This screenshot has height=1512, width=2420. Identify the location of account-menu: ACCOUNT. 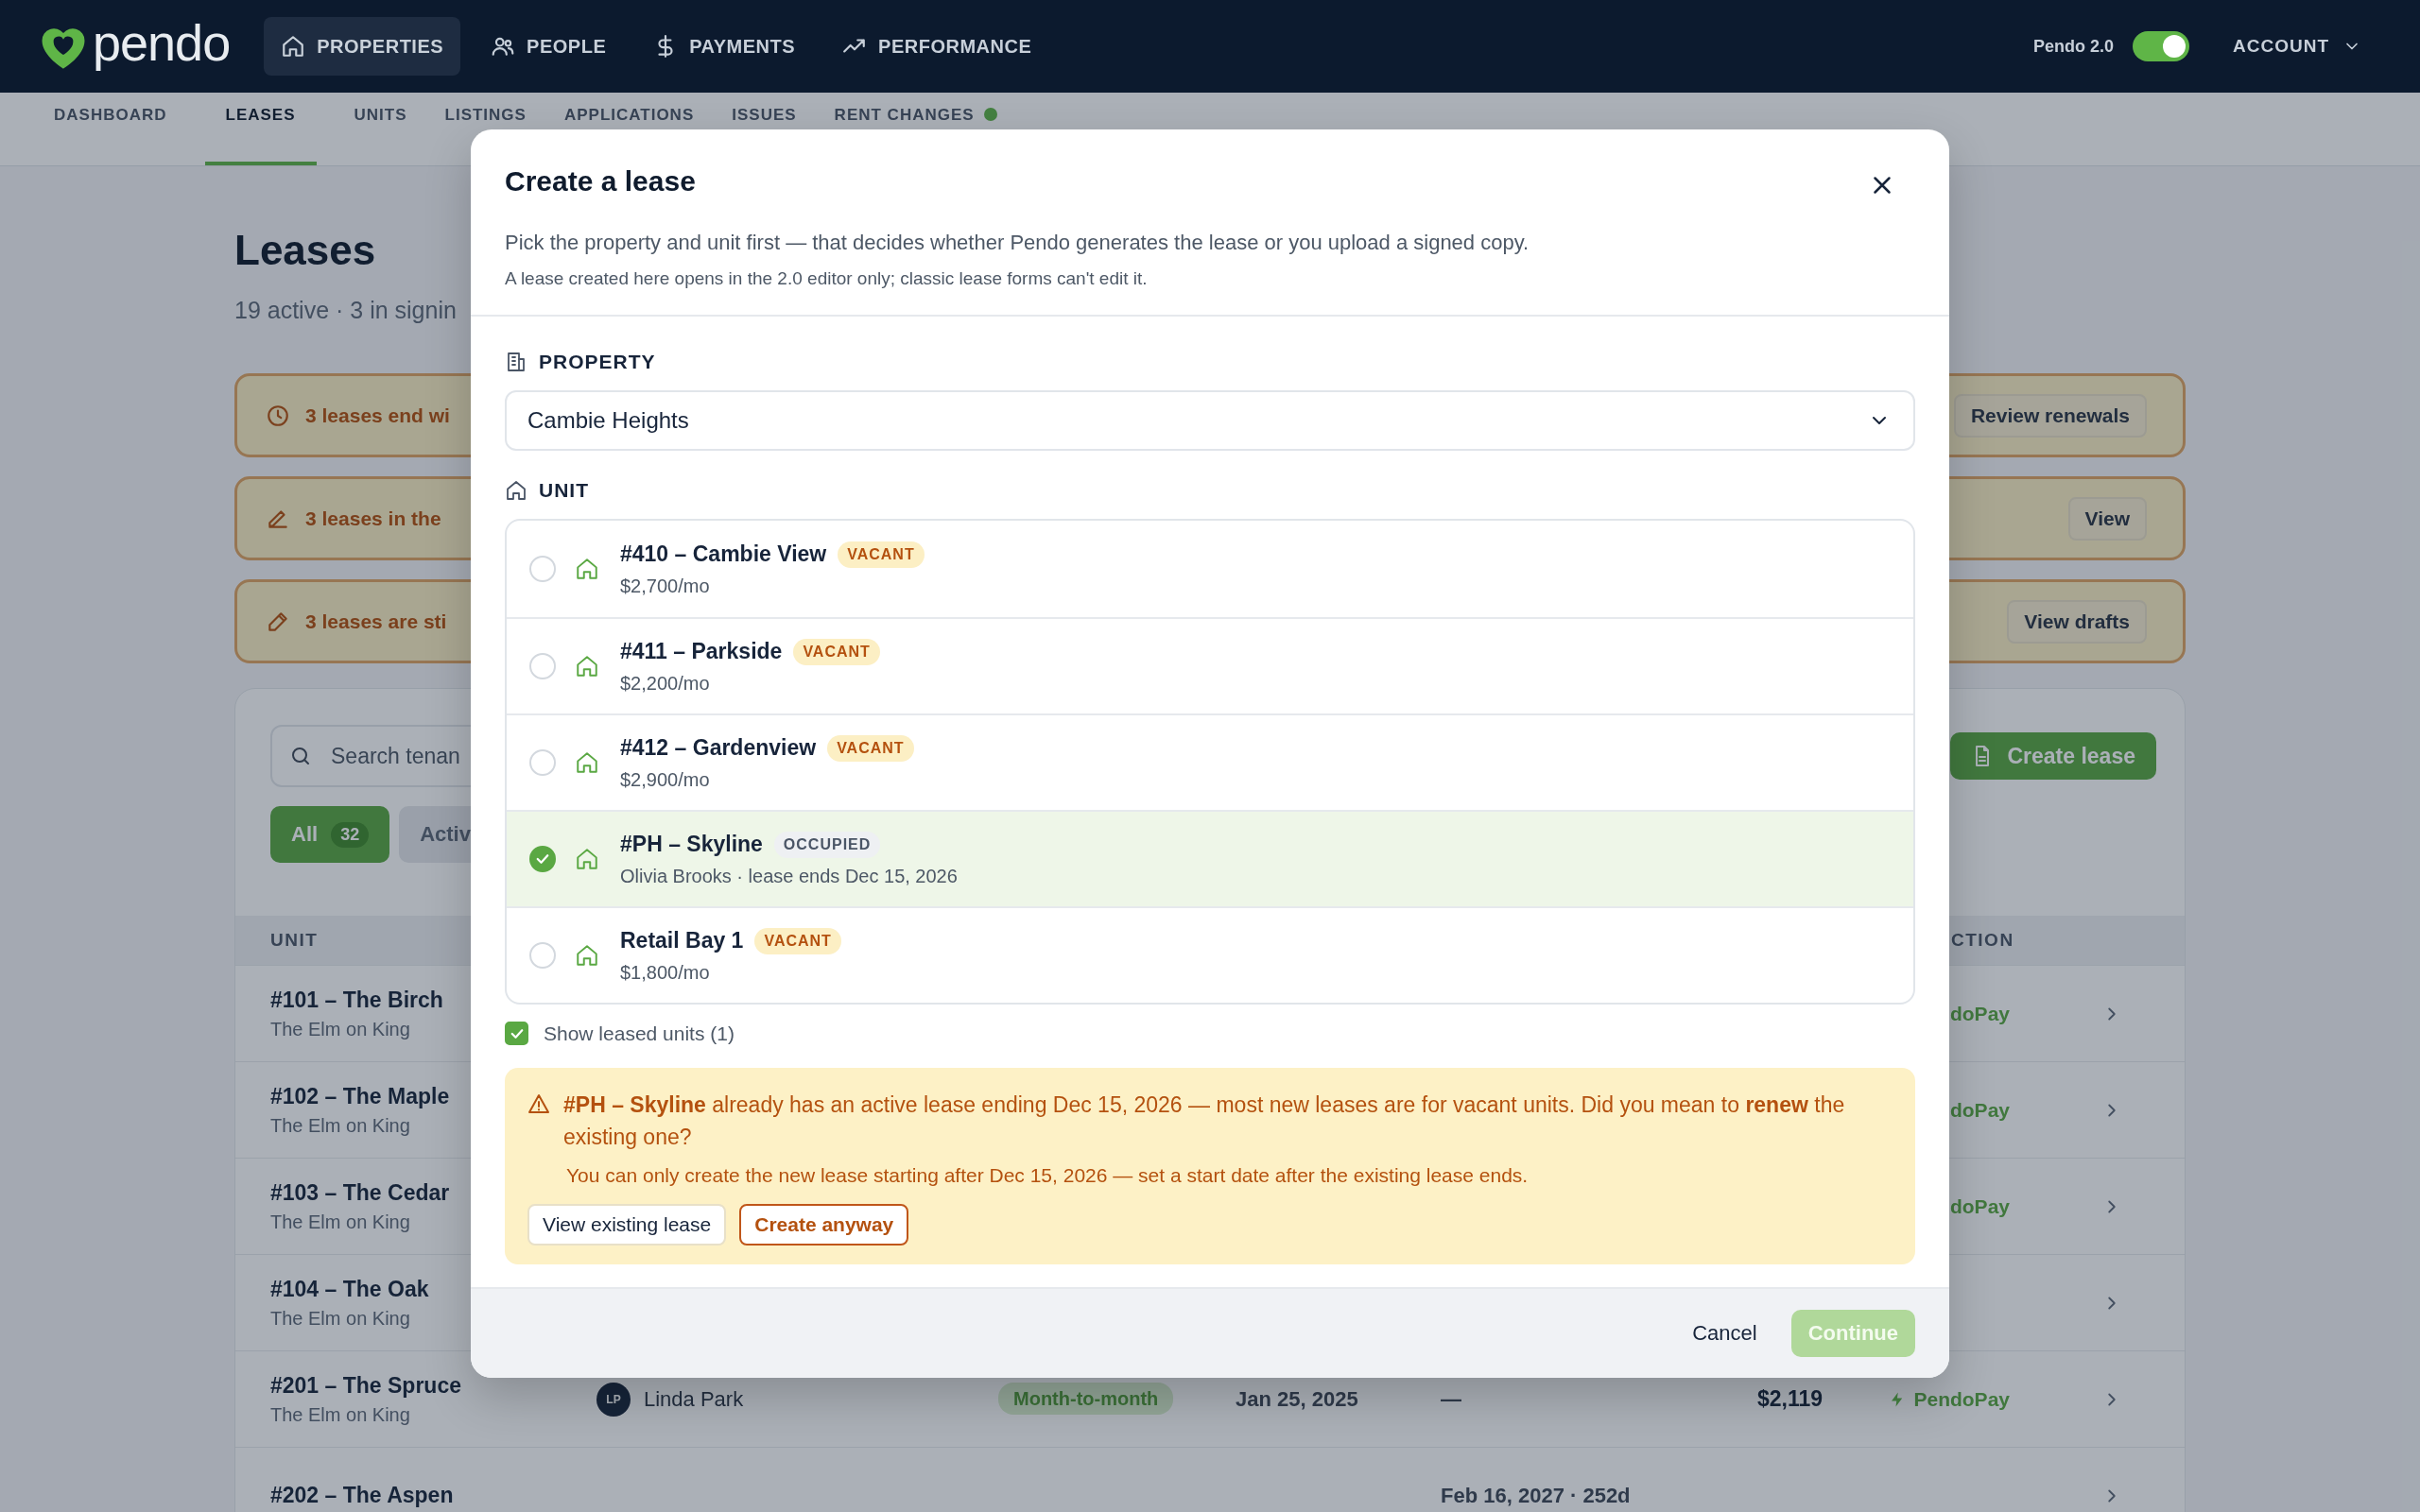
(2297, 46).